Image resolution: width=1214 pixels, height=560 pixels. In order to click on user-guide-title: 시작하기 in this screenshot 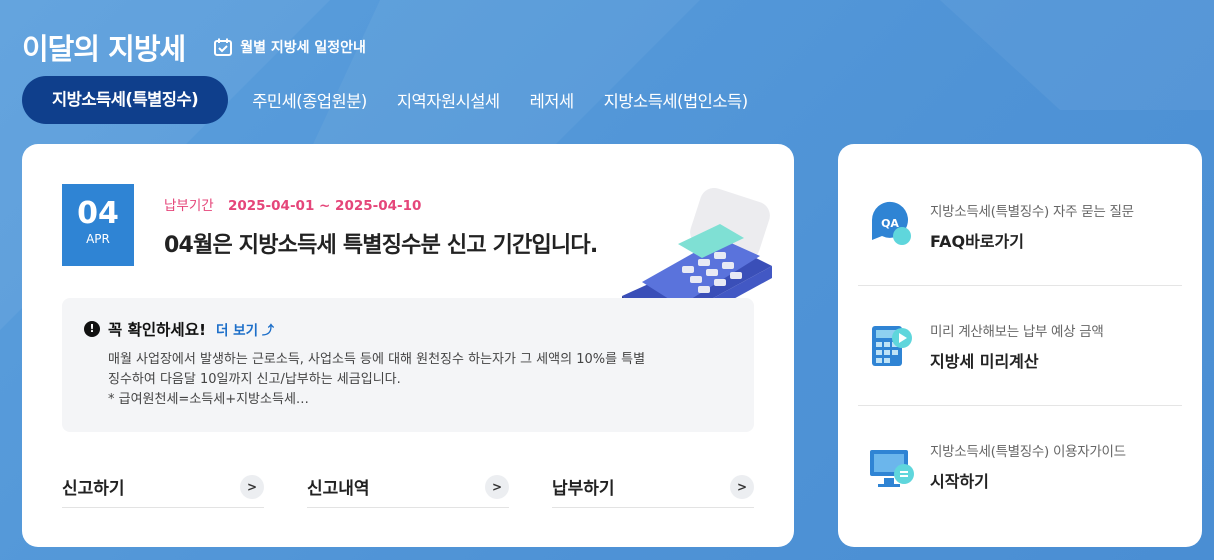, I will do `click(959, 481)`.